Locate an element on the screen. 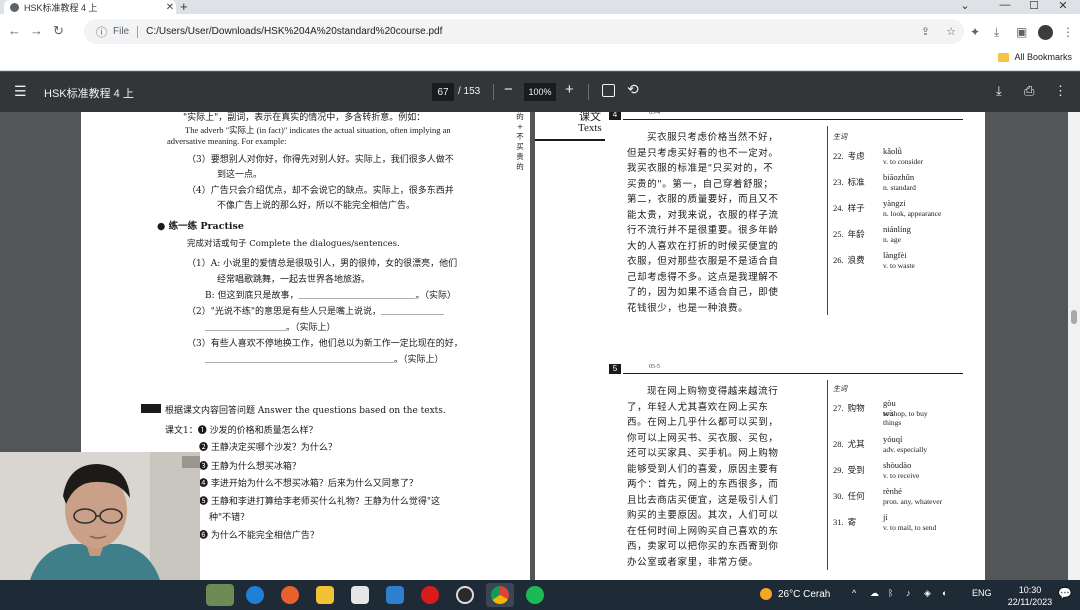 The height and width of the screenshot is (610, 1080). tab-close-icon: ✕ is located at coordinates (170, 7).